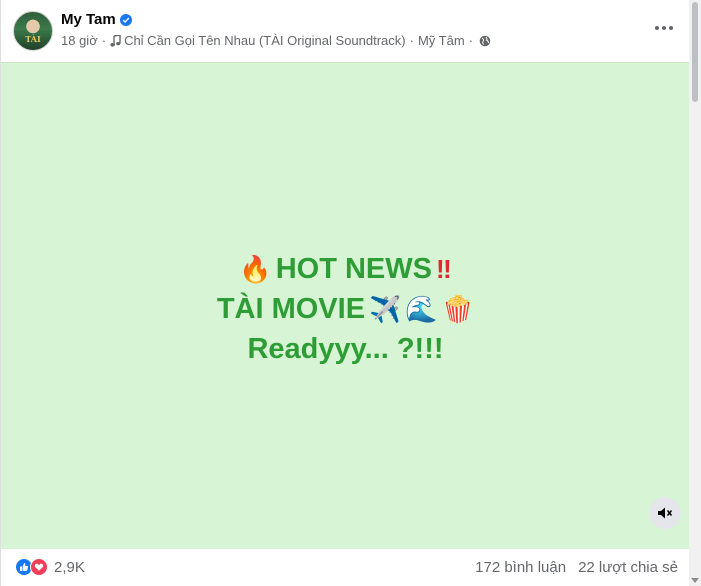 This screenshot has width=701, height=586. I want to click on love-reaction-icon, so click(39, 567).